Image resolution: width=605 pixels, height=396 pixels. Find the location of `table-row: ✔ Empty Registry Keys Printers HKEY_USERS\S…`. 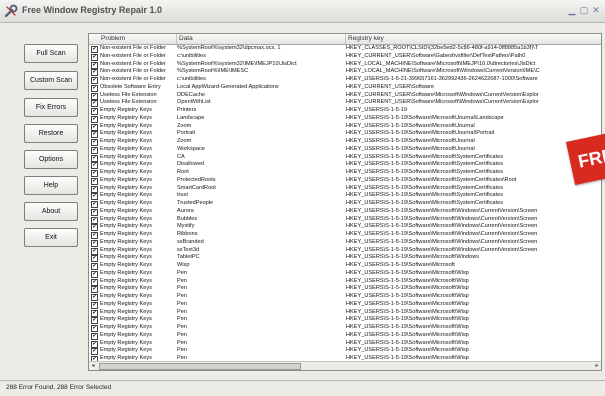

table-row: ✔ Empty Registry Keys Printers HKEY_USERS\S… is located at coordinates (345, 111).